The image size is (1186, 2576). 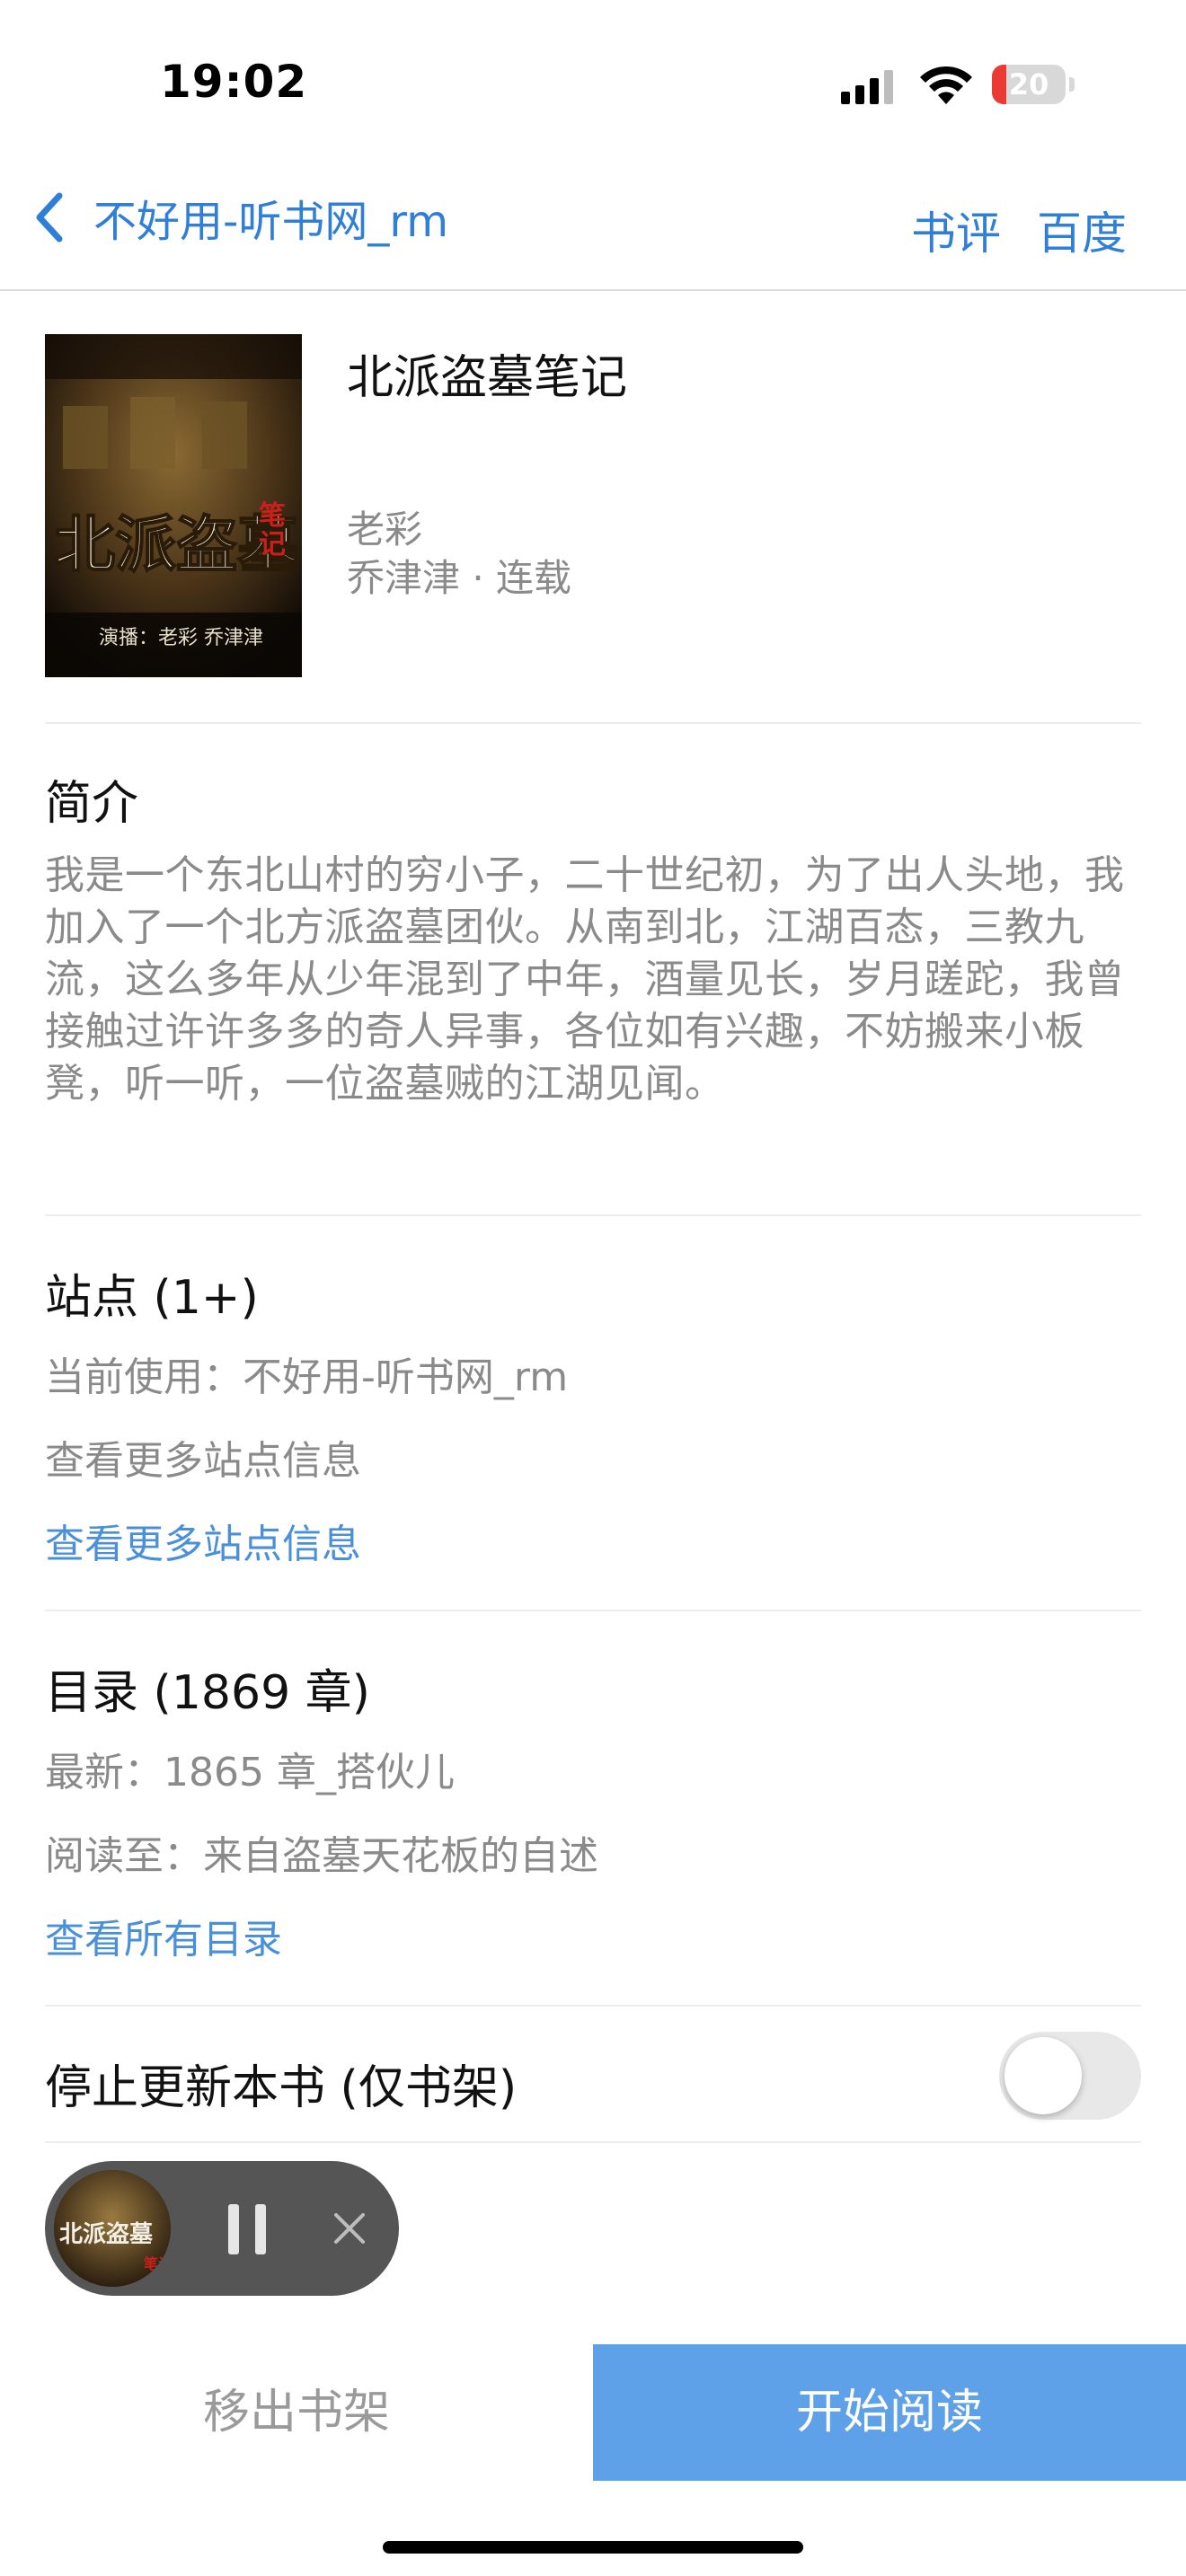 What do you see at coordinates (222, 2228) in the screenshot?
I see `mini-player: 北派盗墓 笔记` at bounding box center [222, 2228].